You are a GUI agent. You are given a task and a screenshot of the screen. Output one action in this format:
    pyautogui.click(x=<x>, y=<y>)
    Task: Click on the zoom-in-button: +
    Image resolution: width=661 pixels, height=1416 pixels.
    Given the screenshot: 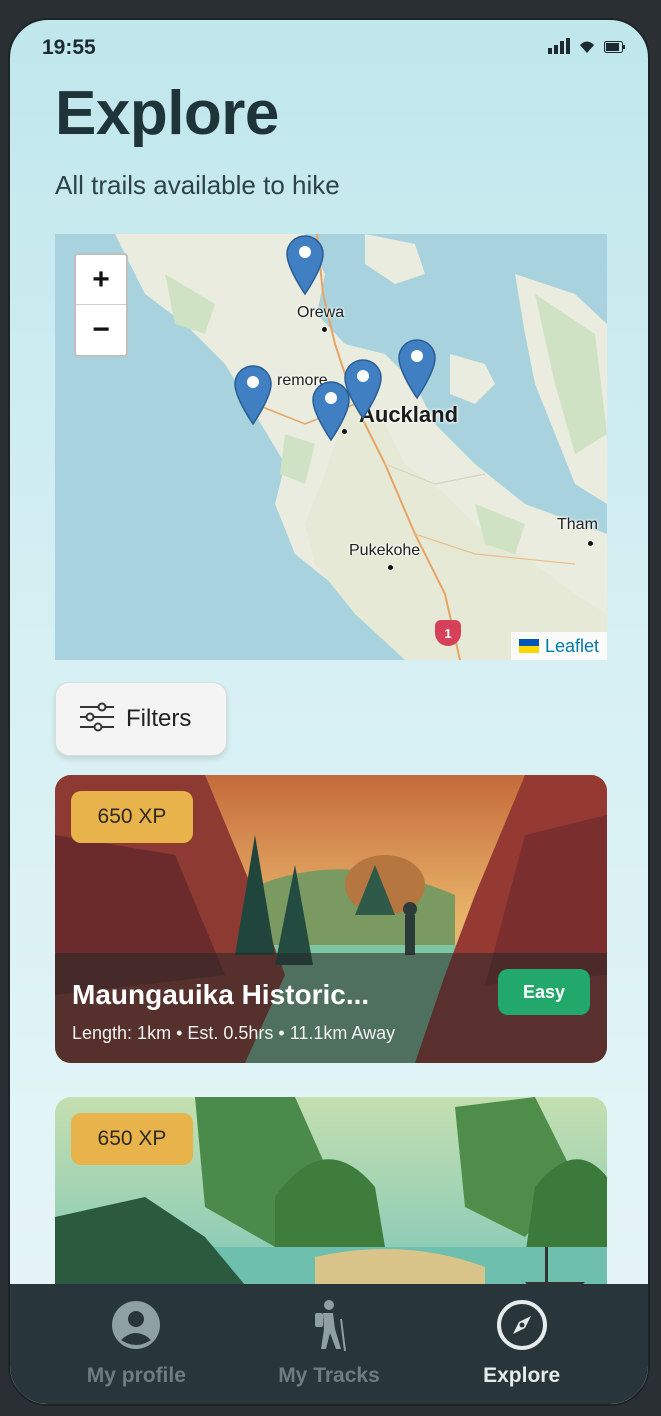 What is the action you would take?
    pyautogui.click(x=101, y=280)
    